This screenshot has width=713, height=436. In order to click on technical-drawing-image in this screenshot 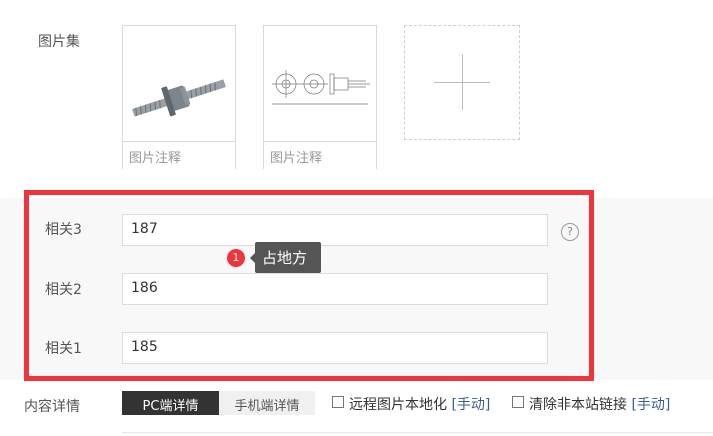, I will do `click(321, 87)`.